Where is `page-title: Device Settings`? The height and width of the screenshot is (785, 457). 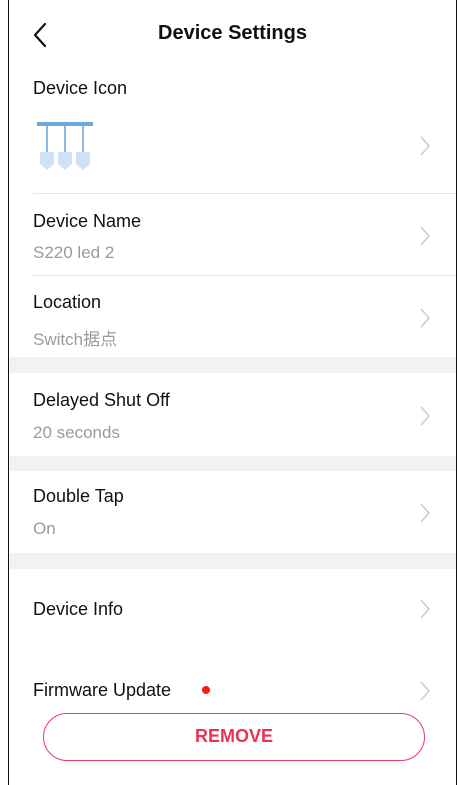
page-title: Device Settings is located at coordinates (232, 33).